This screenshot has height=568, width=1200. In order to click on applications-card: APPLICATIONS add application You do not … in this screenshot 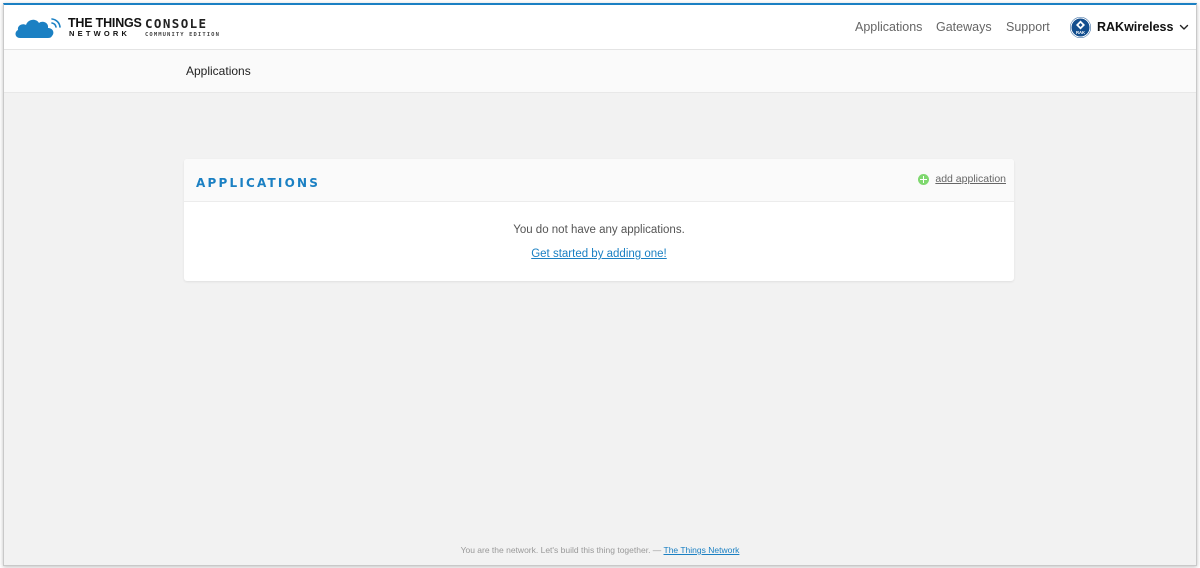, I will do `click(599, 220)`.